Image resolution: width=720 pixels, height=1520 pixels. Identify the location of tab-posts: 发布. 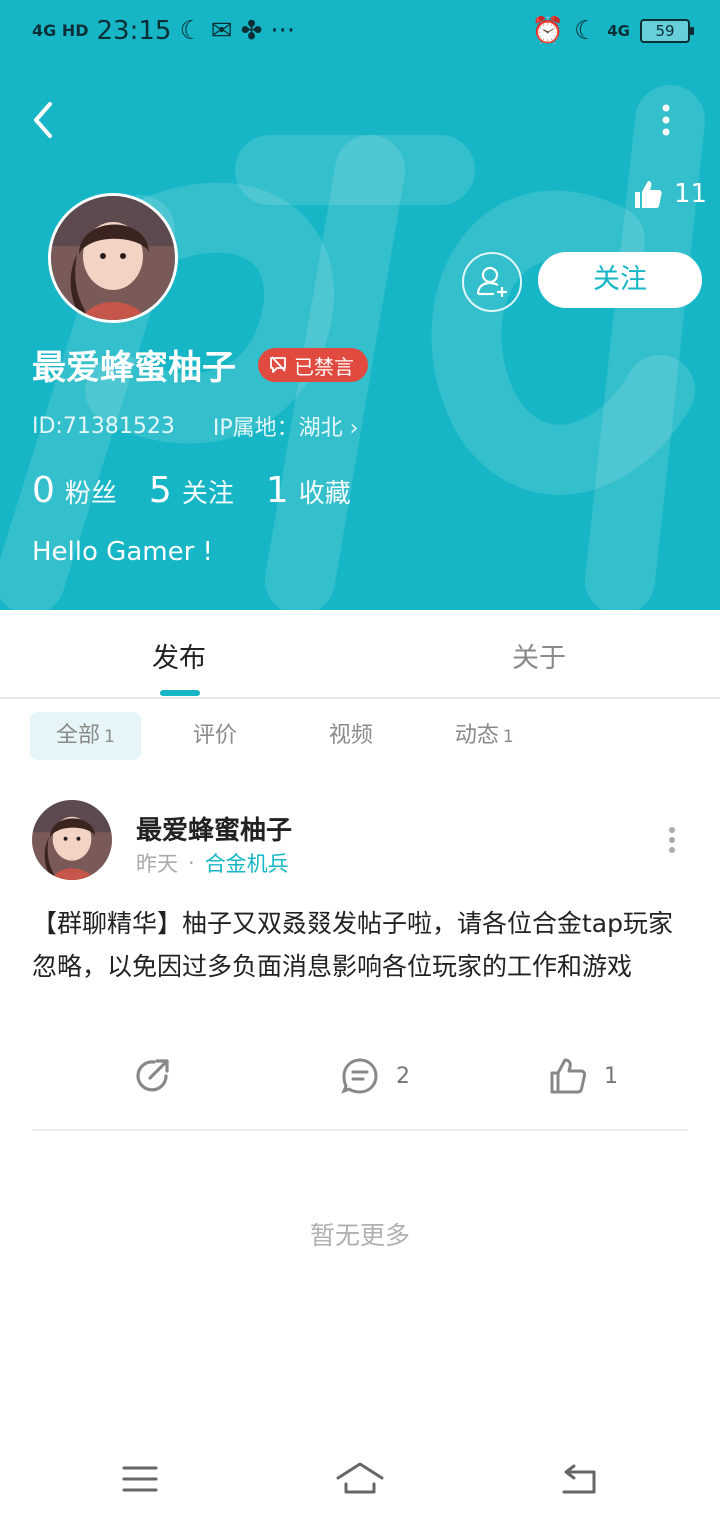
(179, 655).